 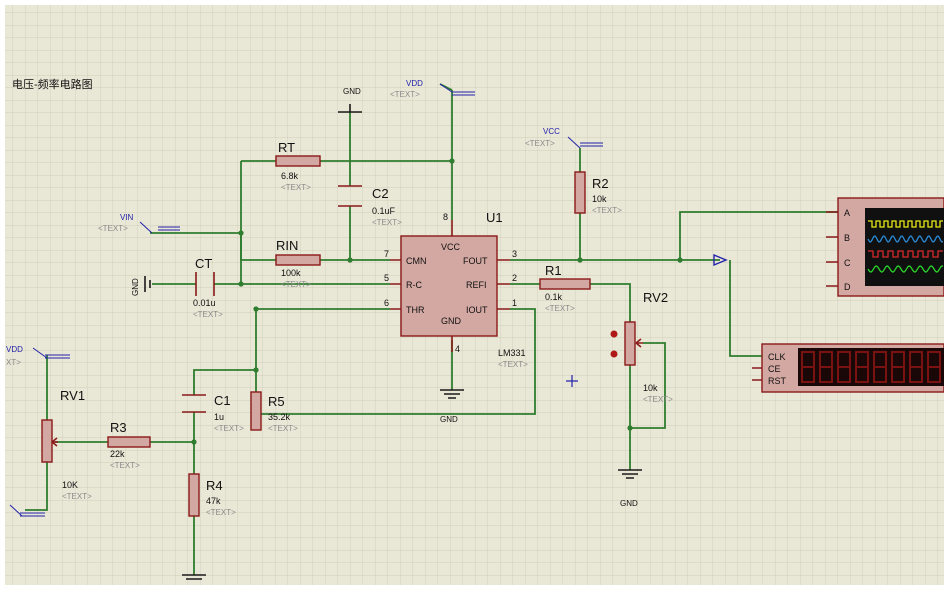 I want to click on svg-text: 6.8k, so click(x=290, y=176).